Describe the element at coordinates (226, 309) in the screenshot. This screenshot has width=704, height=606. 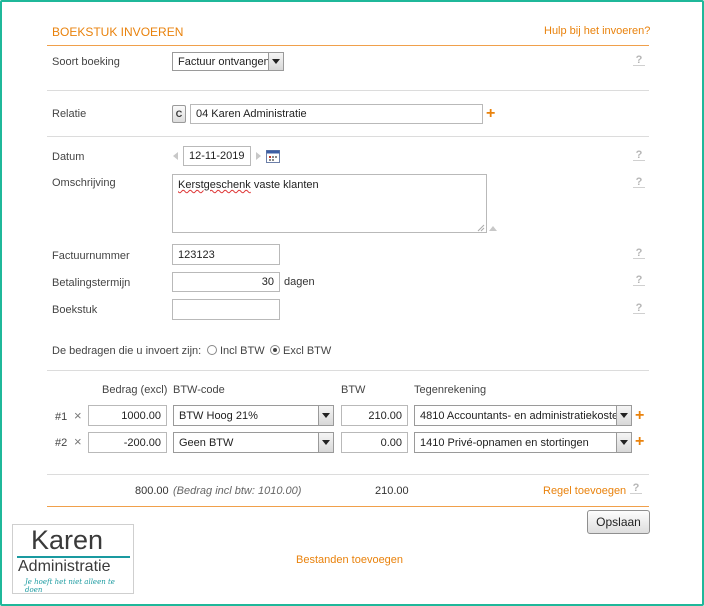
I see `boekstuk-input` at that location.